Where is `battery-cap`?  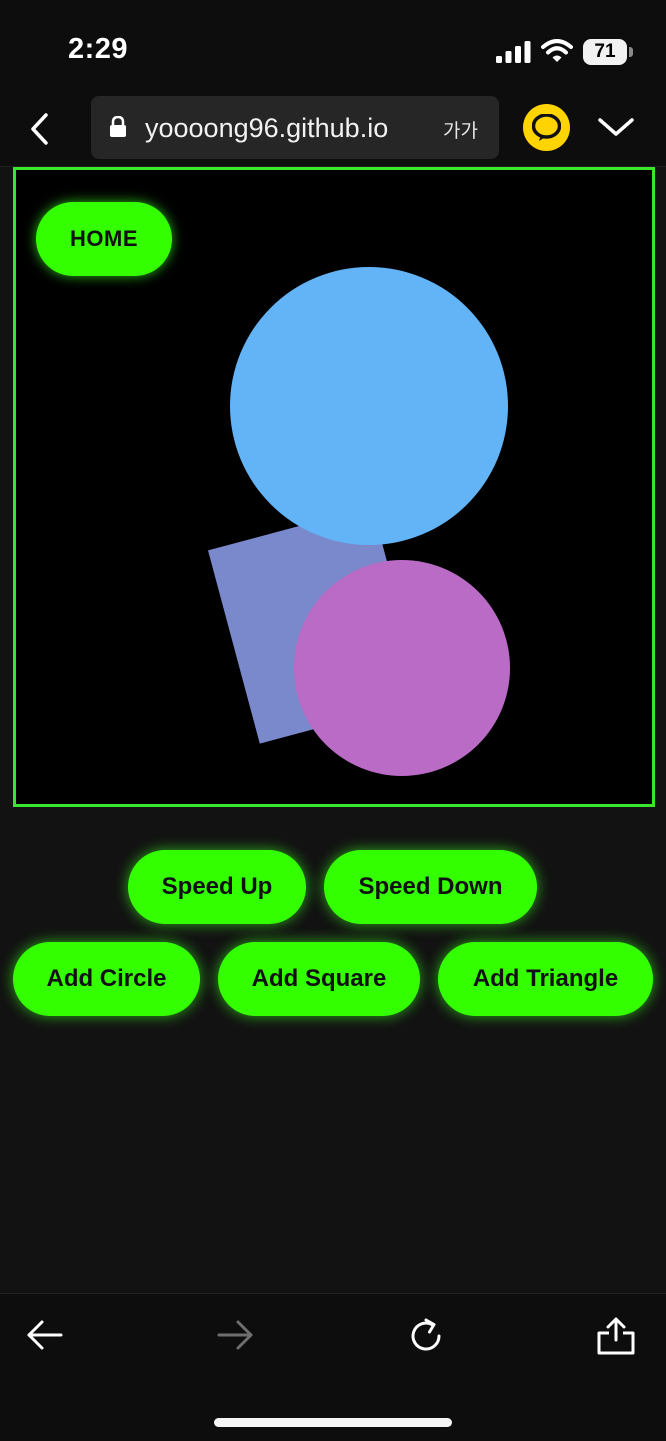 battery-cap is located at coordinates (631, 52).